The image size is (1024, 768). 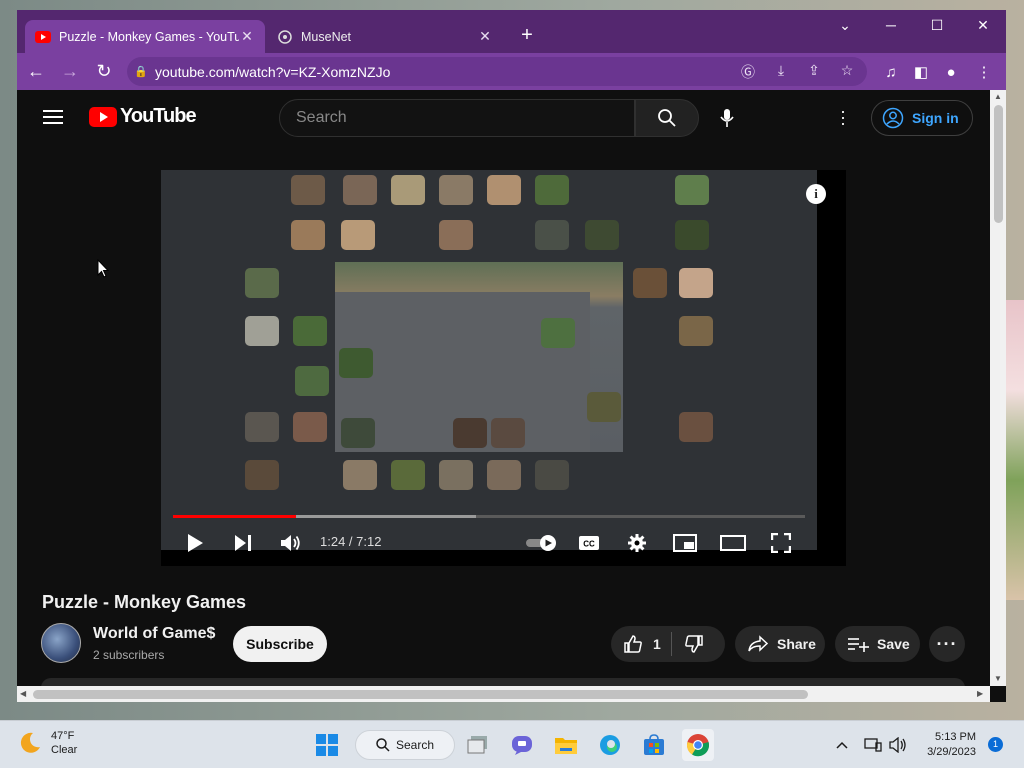 I want to click on close-window-button: ✕, so click(x=983, y=25).